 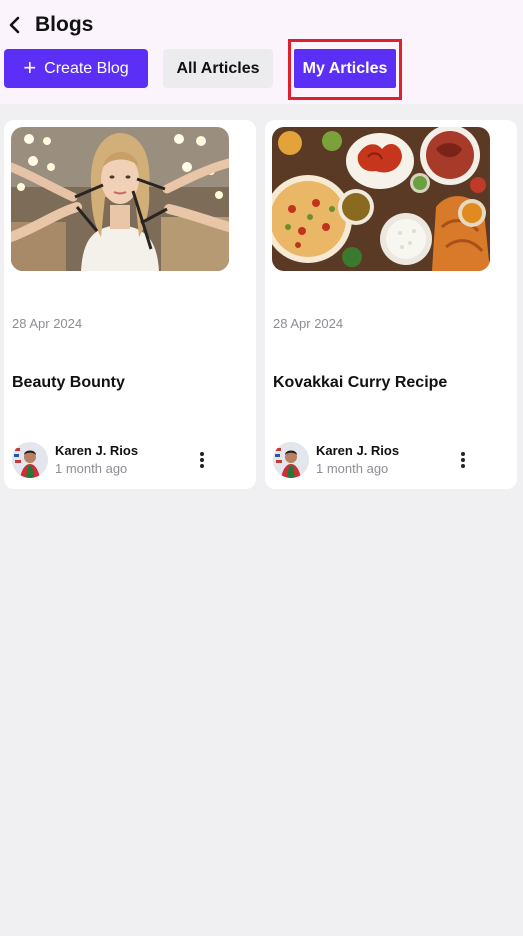 What do you see at coordinates (64, 24) in the screenshot?
I see `page-title: Blogs` at bounding box center [64, 24].